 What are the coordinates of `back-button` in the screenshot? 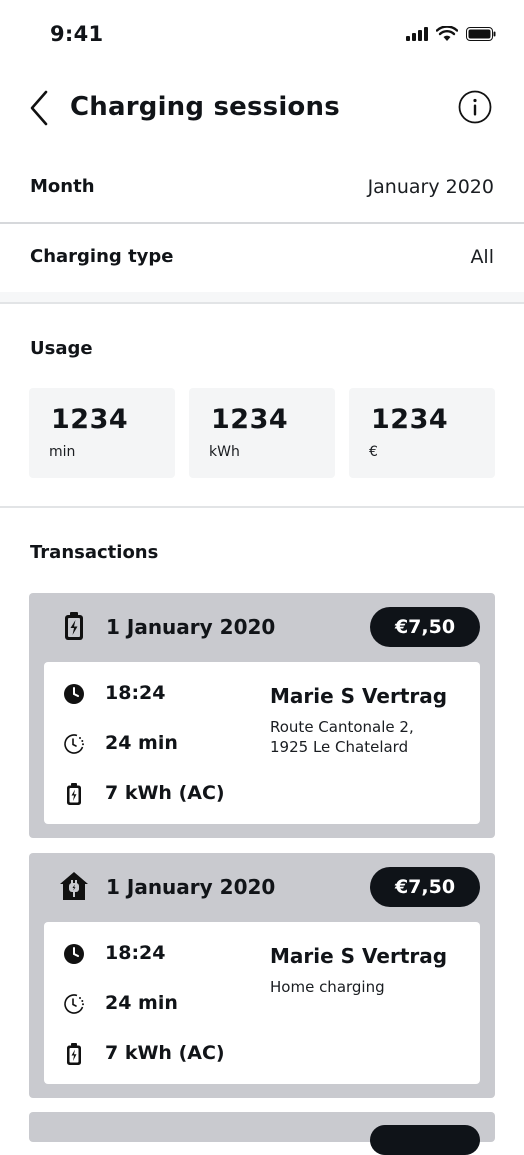 It's located at (41, 108).